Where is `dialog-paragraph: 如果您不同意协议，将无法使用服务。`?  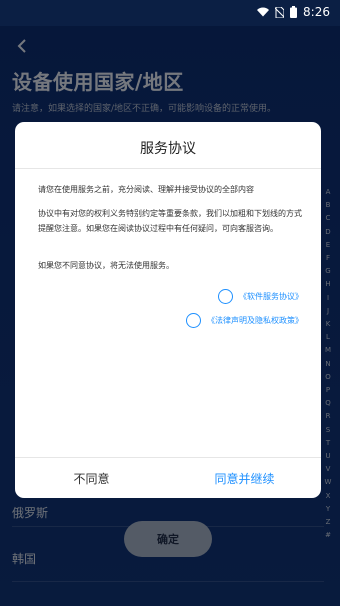
dialog-paragraph: 如果您不同意协议，将无法使用服务。 is located at coordinates (106, 265).